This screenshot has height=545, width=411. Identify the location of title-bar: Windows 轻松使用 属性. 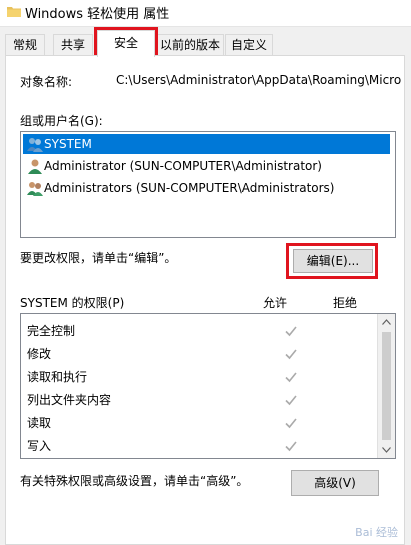
(205, 13).